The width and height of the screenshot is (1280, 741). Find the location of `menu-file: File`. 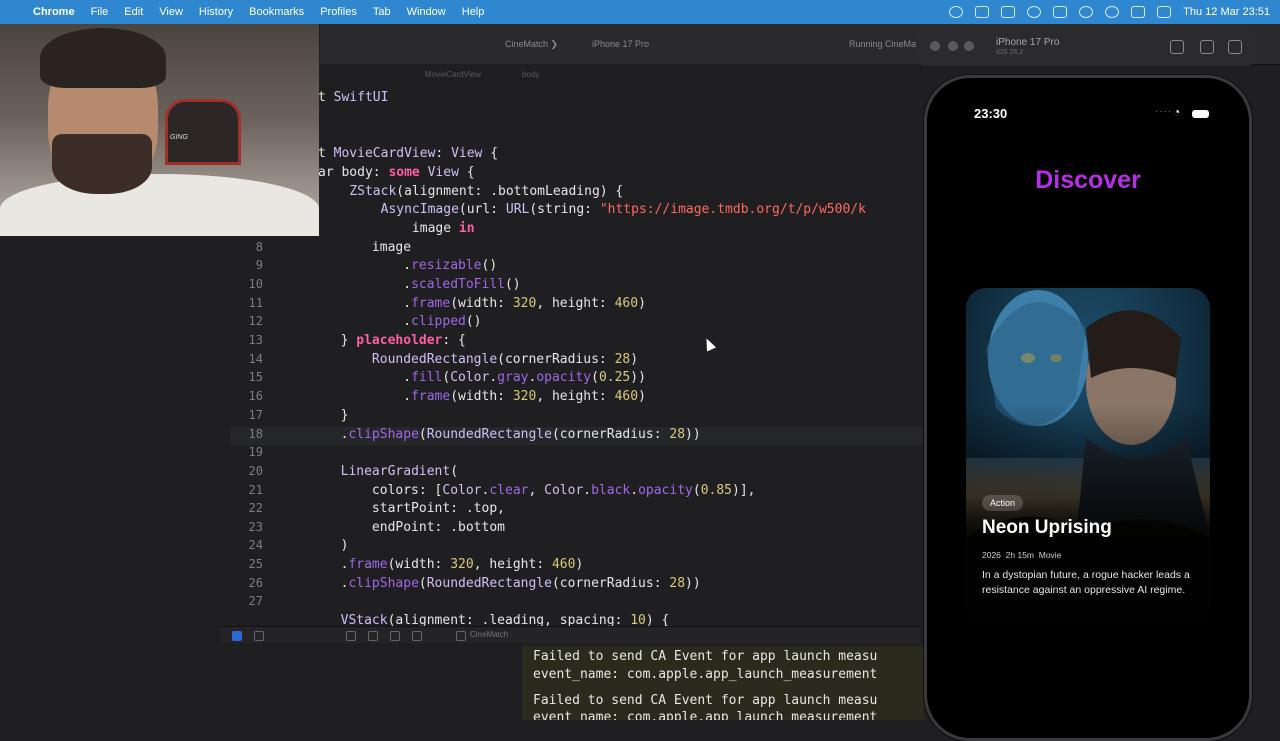

menu-file: File is located at coordinates (100, 12).